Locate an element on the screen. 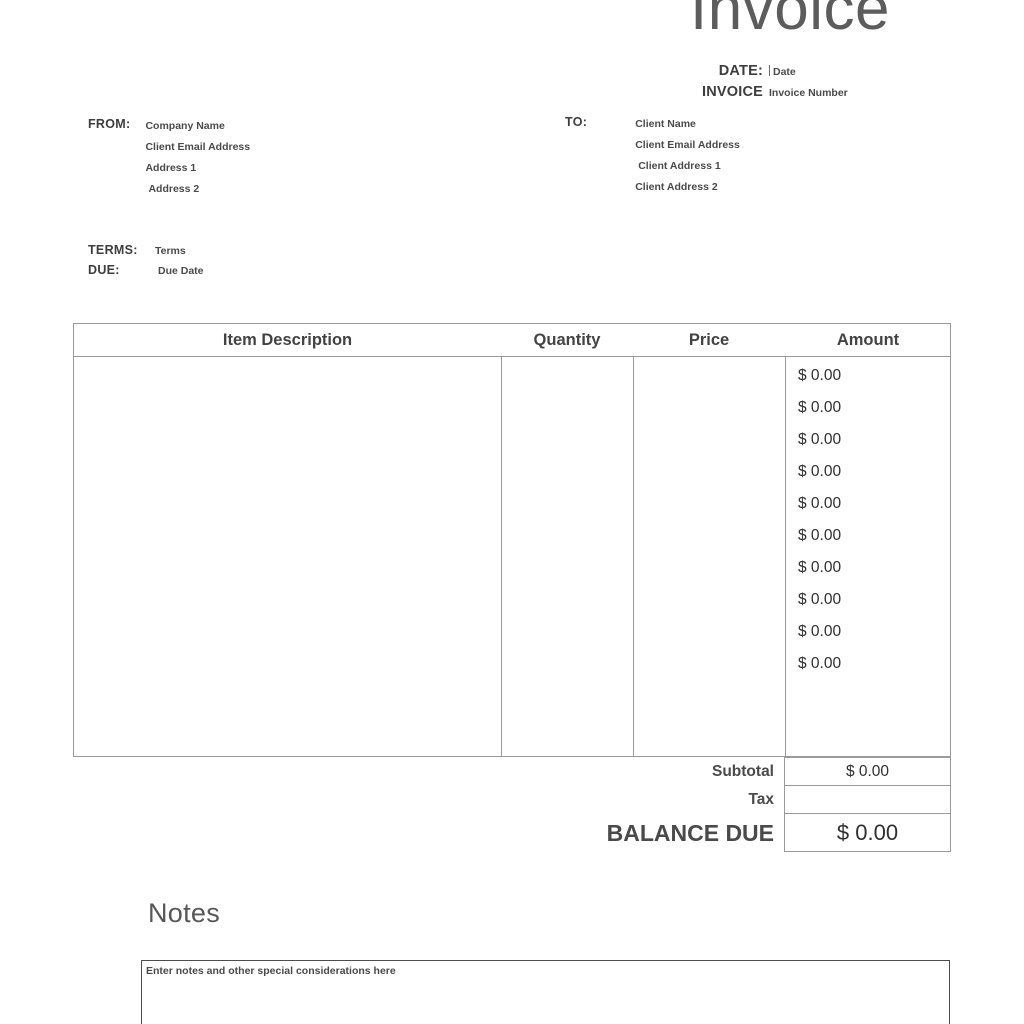 This screenshot has width=1024, height=1024. date-value: Date is located at coordinates (784, 72).